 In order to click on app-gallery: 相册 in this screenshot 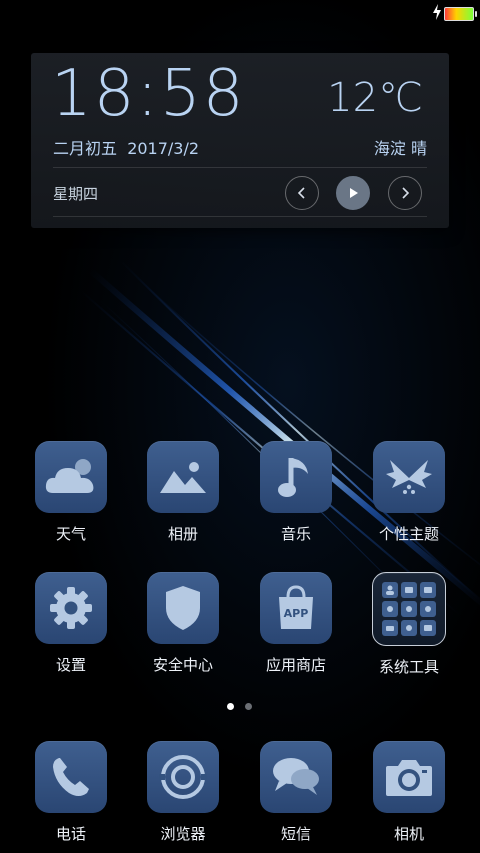, I will do `click(183, 492)`.